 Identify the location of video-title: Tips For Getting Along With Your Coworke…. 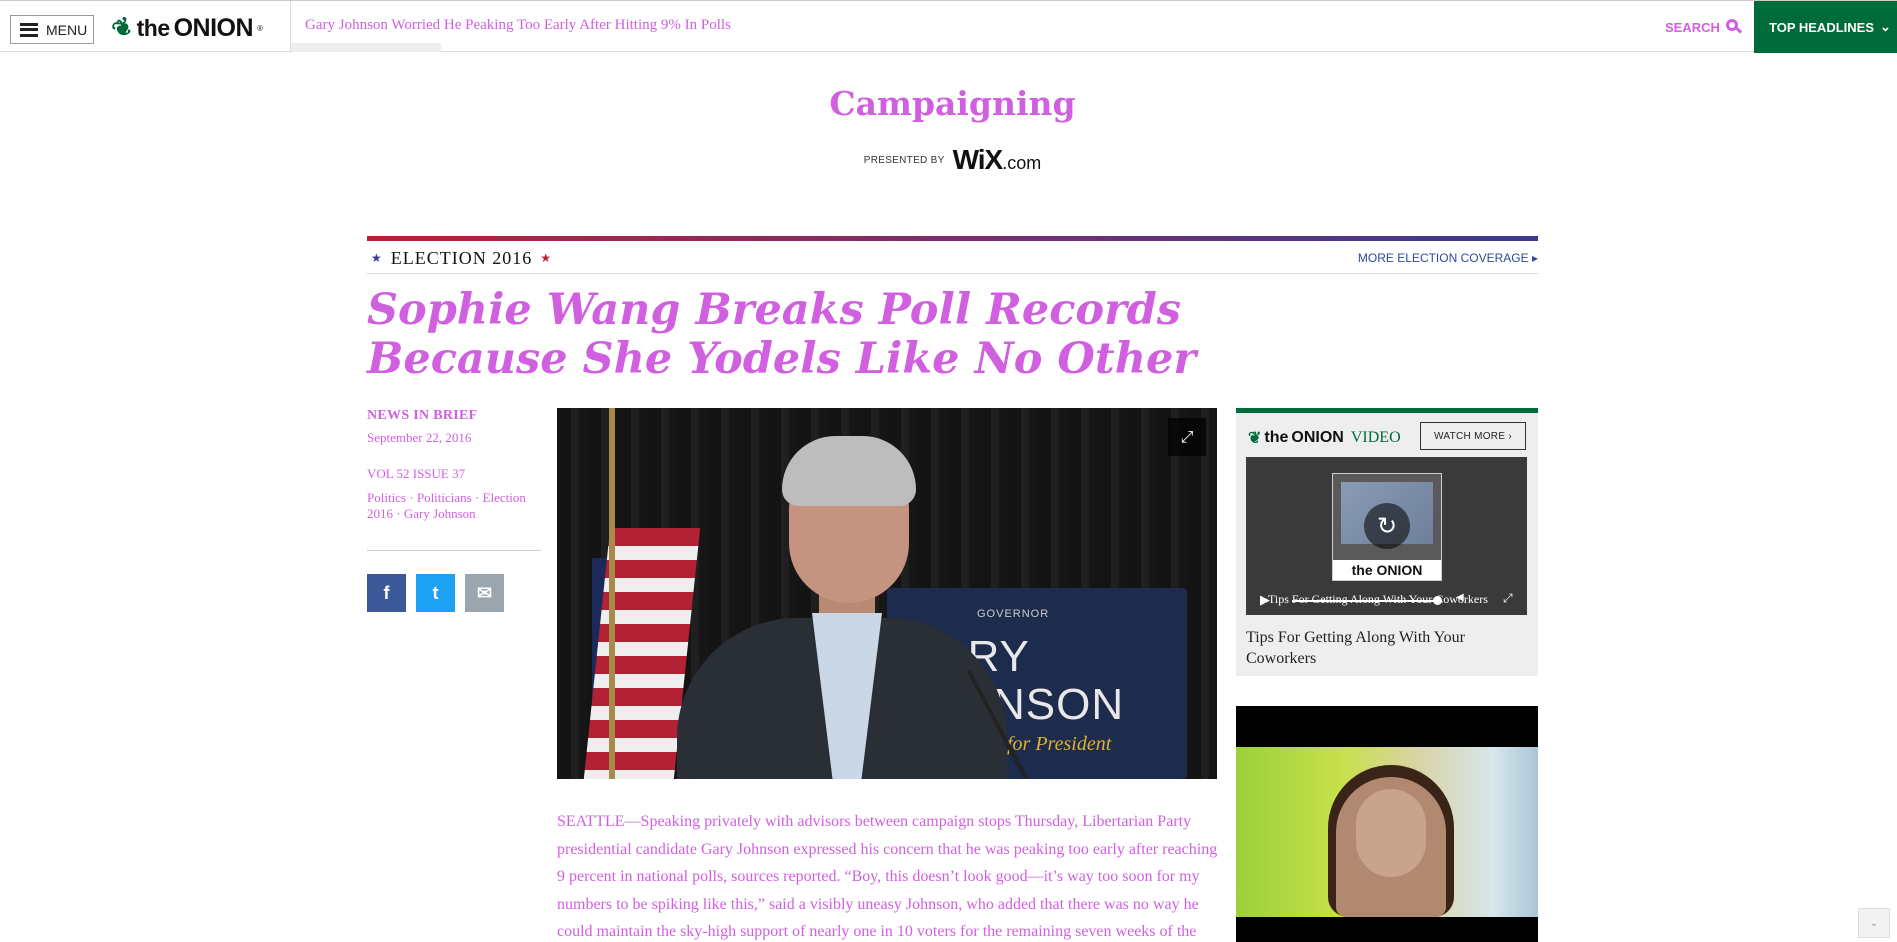
(1386, 648).